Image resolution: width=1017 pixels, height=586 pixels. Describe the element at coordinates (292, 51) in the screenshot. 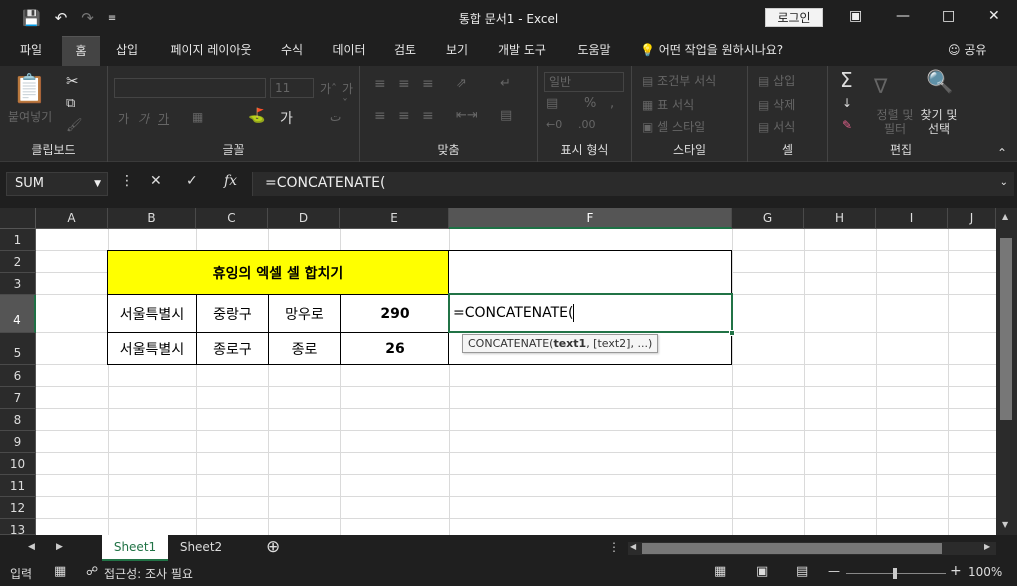

I see `tab-formulas: 수식` at that location.